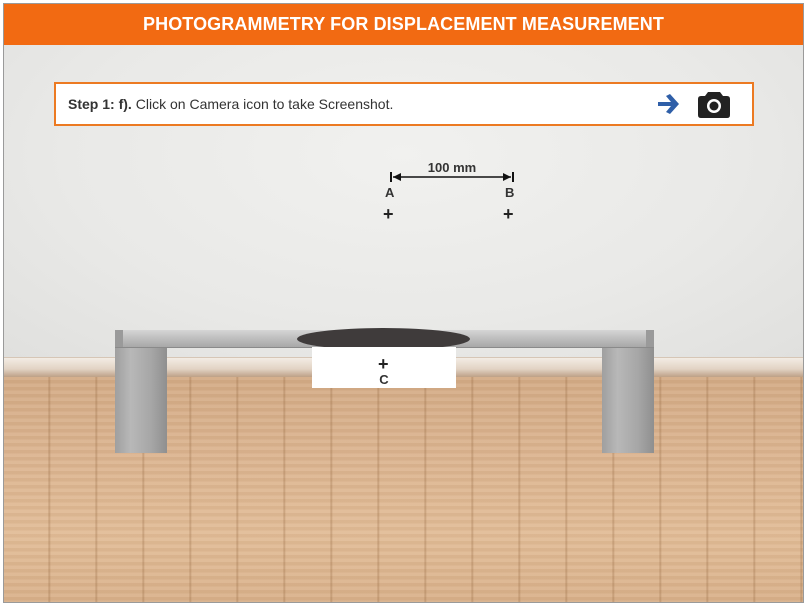 This screenshot has width=808, height=607. I want to click on point-c-label: C, so click(384, 379).